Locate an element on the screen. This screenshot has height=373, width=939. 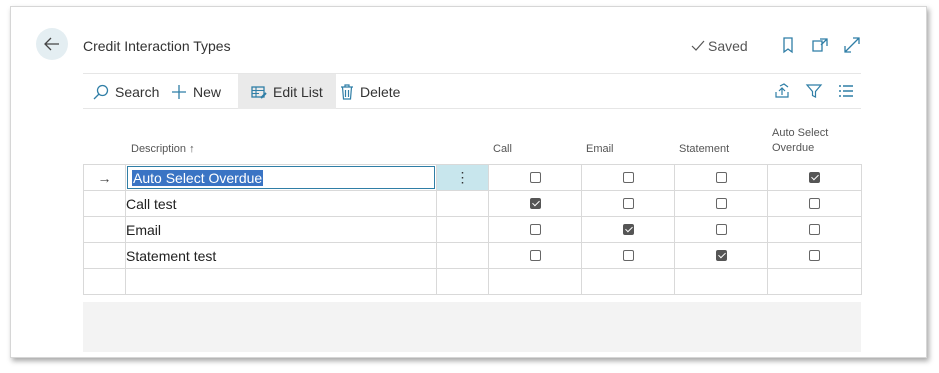
table-row: Email is located at coordinates (472, 229).